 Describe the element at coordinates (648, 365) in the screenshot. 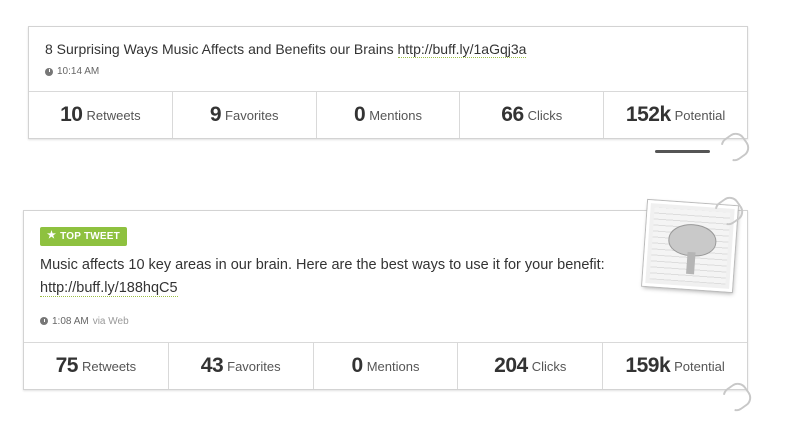

I see `stat-value: 159k` at that location.